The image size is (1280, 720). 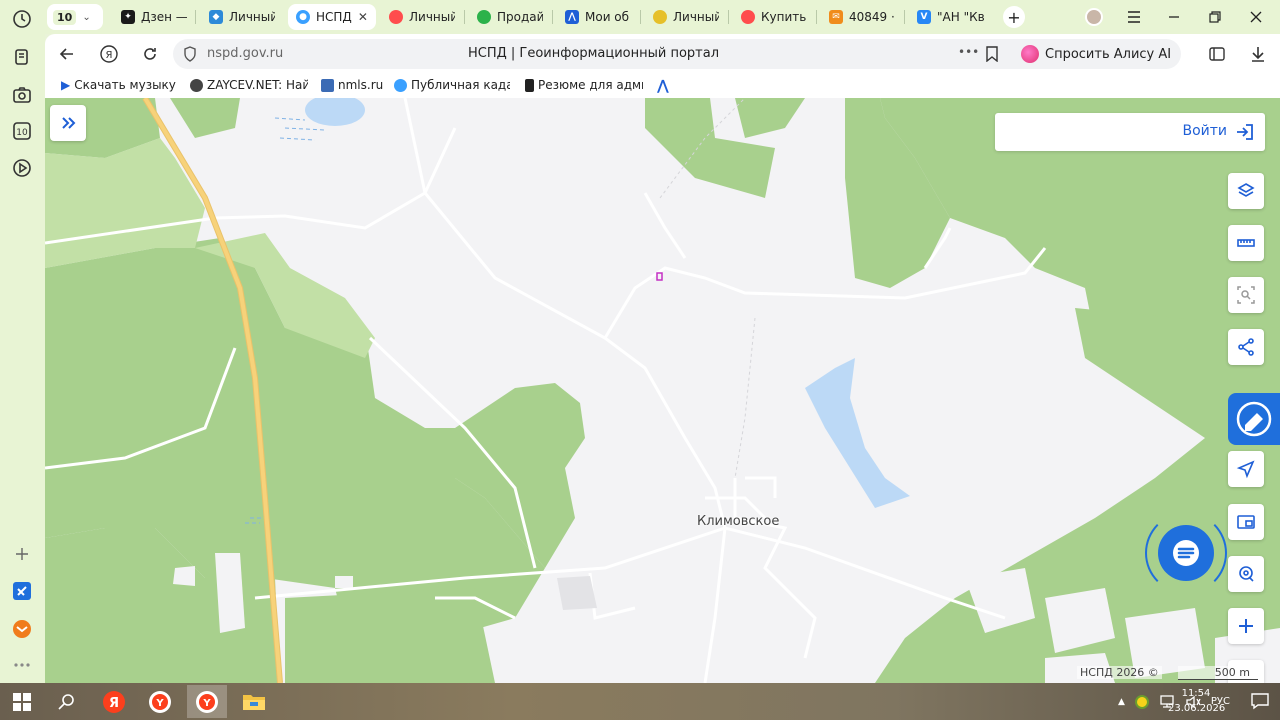 I want to click on svg-text: Я, so click(x=109, y=55).